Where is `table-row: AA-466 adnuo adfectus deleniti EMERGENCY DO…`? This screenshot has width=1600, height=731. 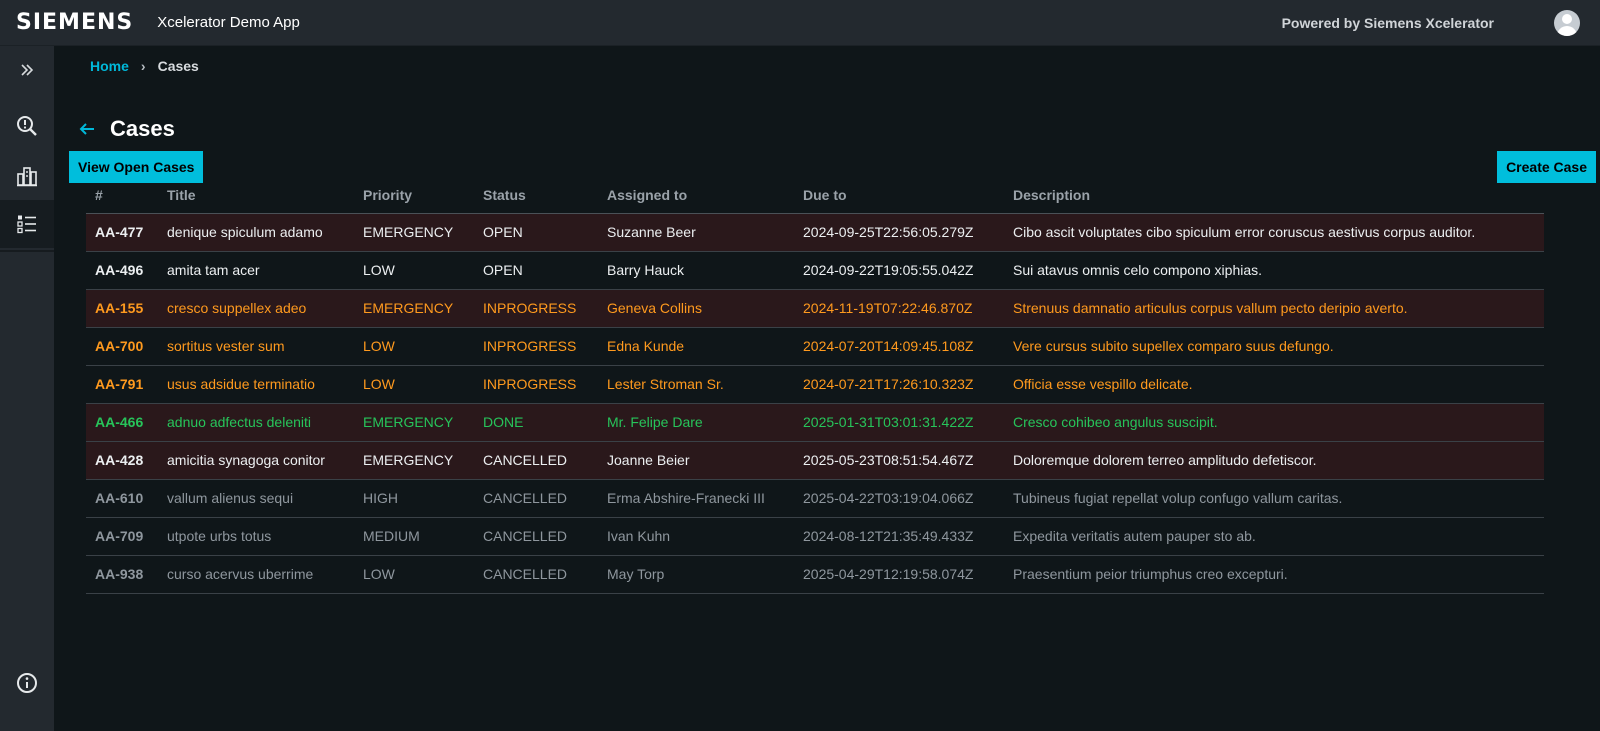 table-row: AA-466 adnuo adfectus deleniti EMERGENCY DO… is located at coordinates (815, 422).